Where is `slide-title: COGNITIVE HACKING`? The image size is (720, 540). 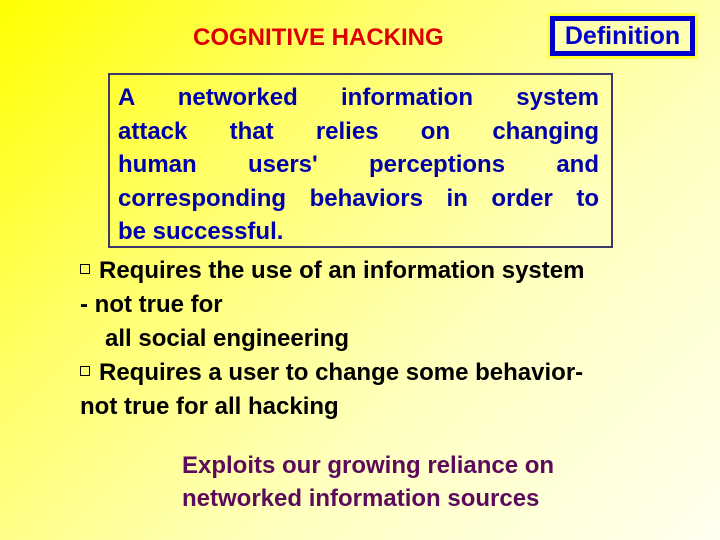
slide-title: COGNITIVE HACKING is located at coordinates (318, 37).